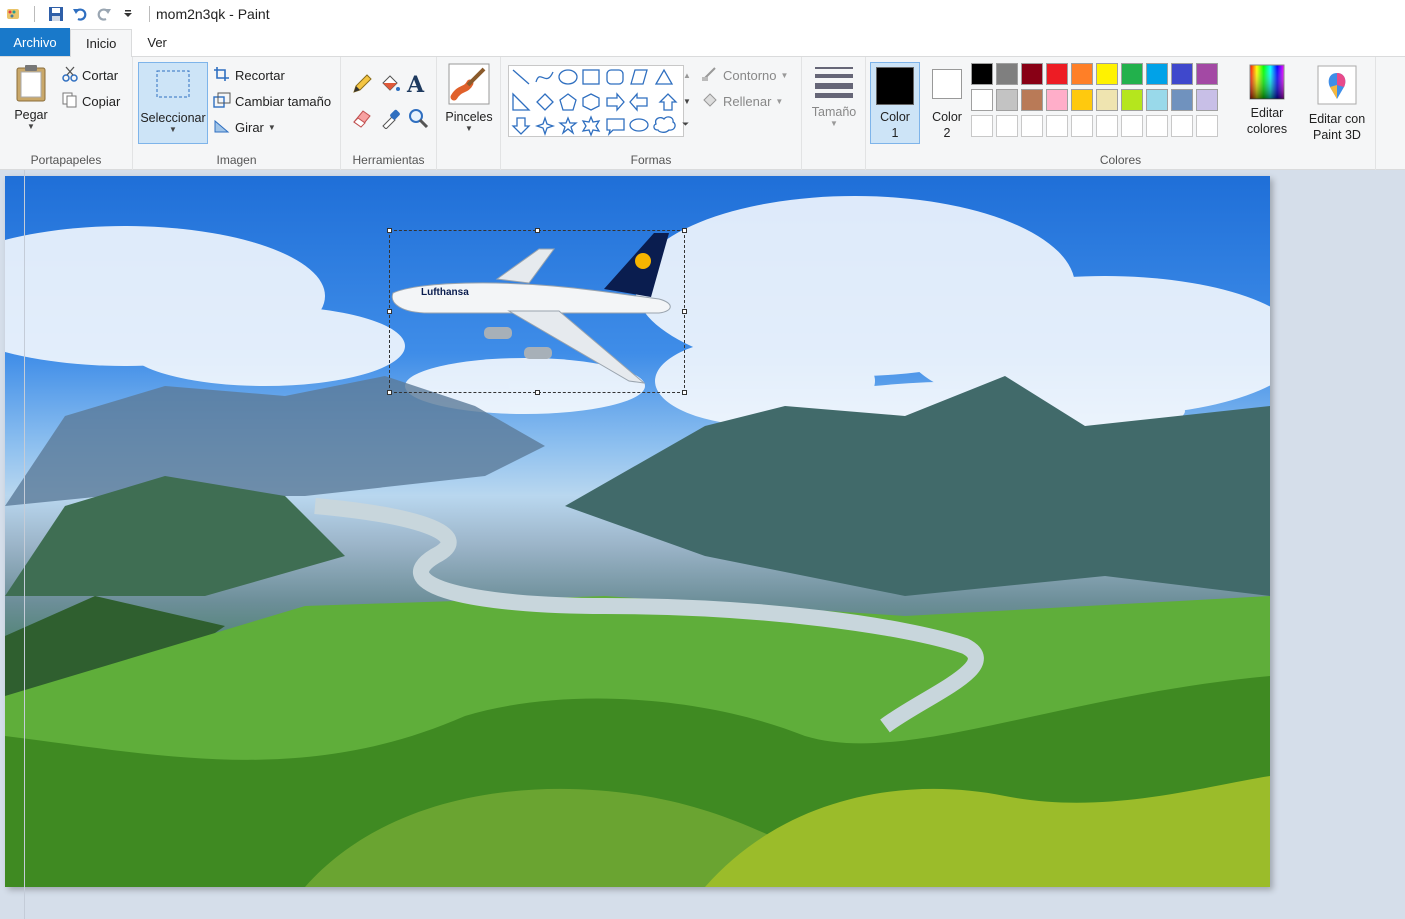 This screenshot has height=919, width=1405. What do you see at coordinates (834, 96) in the screenshot?
I see `size-button: Tamaño ▼` at bounding box center [834, 96].